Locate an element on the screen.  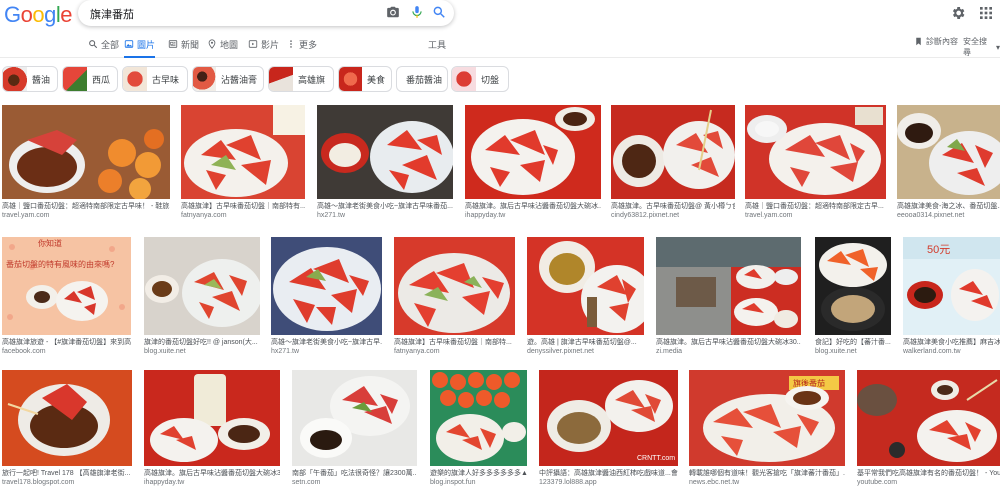
result-card-15: 50元 高雄旗津美食小吃推薦】麻吉冰鋪番...walkerland.com.tw is located at coordinates (951, 296).